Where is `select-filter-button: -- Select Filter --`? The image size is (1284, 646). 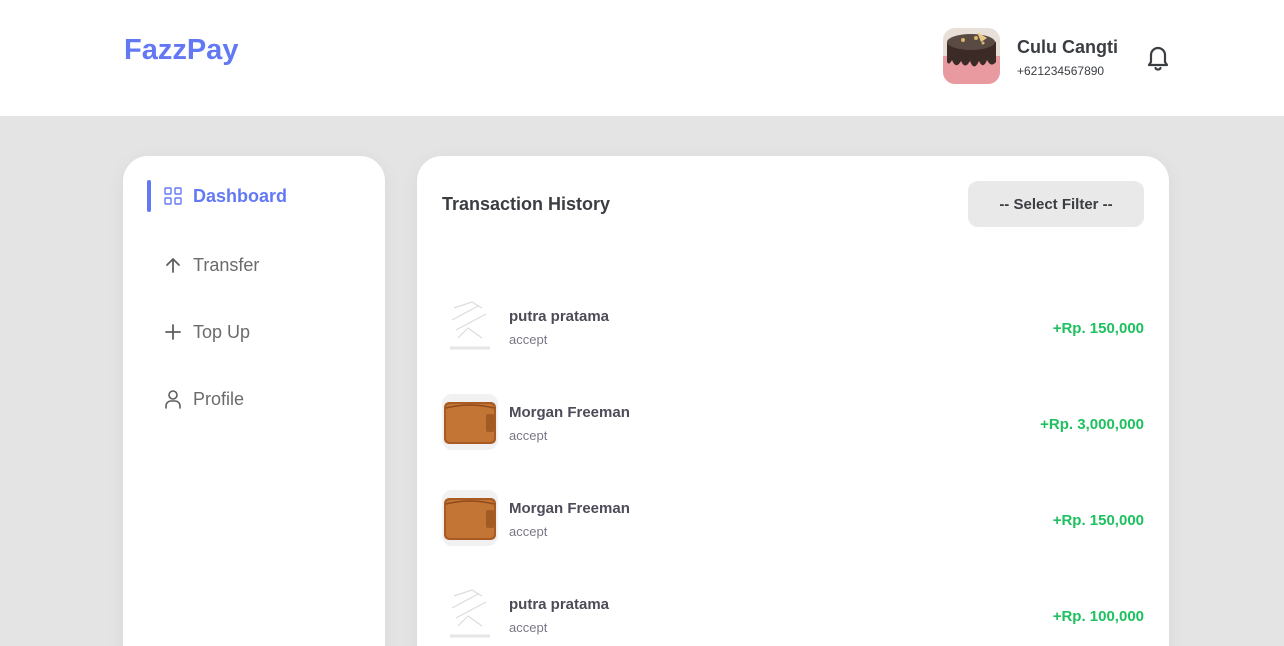
select-filter-button: -- Select Filter -- is located at coordinates (1056, 204).